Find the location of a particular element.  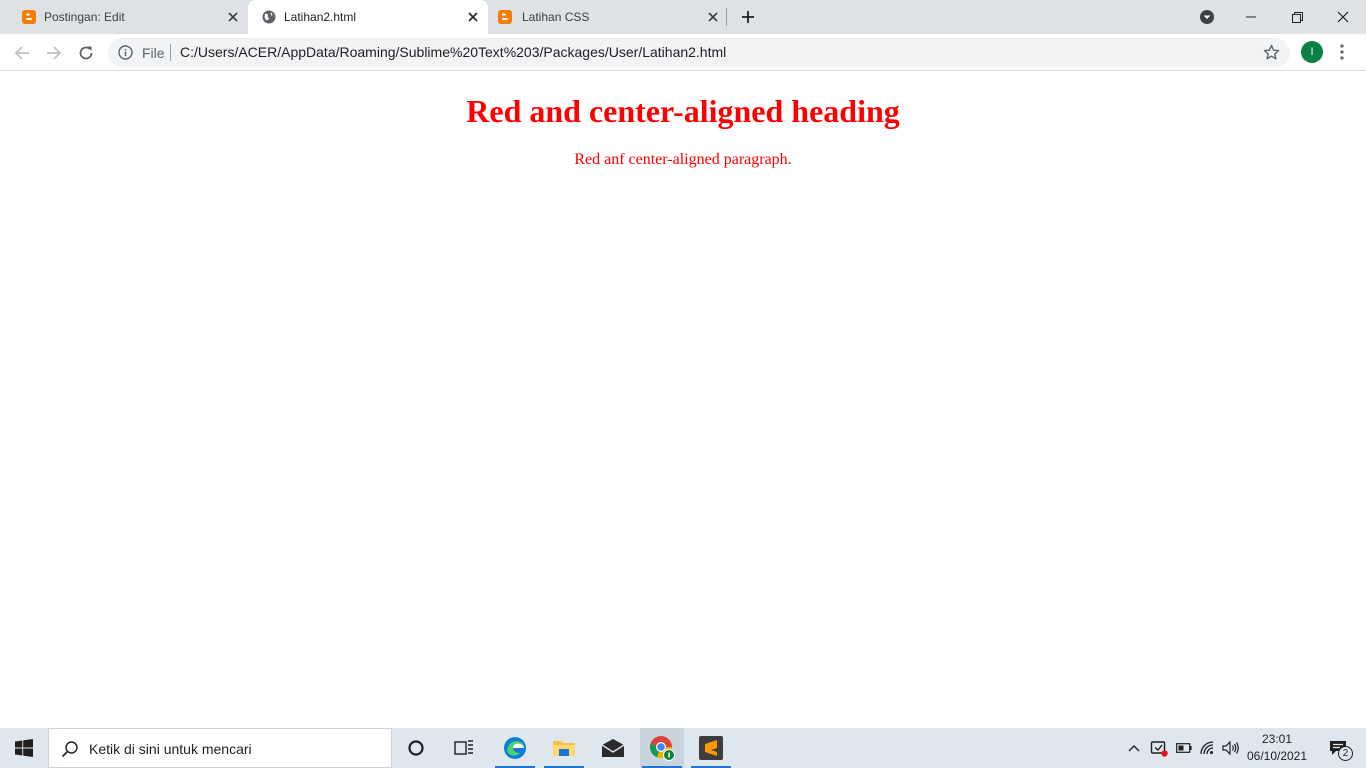

minimize-button is located at coordinates (1251, 17).